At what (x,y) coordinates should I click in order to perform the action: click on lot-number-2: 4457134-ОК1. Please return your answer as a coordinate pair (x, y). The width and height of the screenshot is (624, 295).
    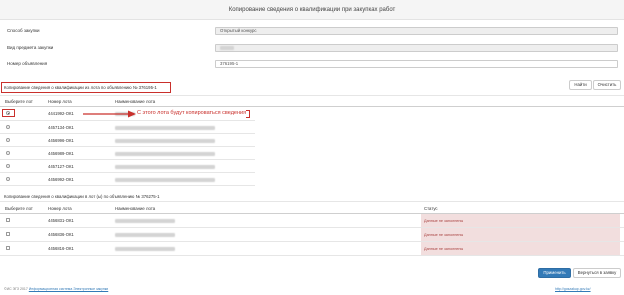
    Looking at the image, I should click on (61, 127).